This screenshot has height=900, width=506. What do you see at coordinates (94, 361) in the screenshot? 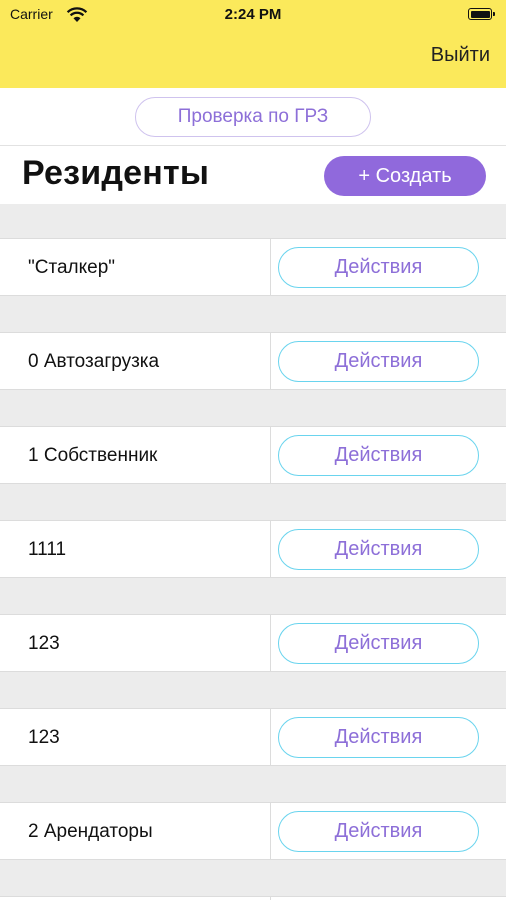
I see `resident-name: 0 Автозагрузка` at bounding box center [94, 361].